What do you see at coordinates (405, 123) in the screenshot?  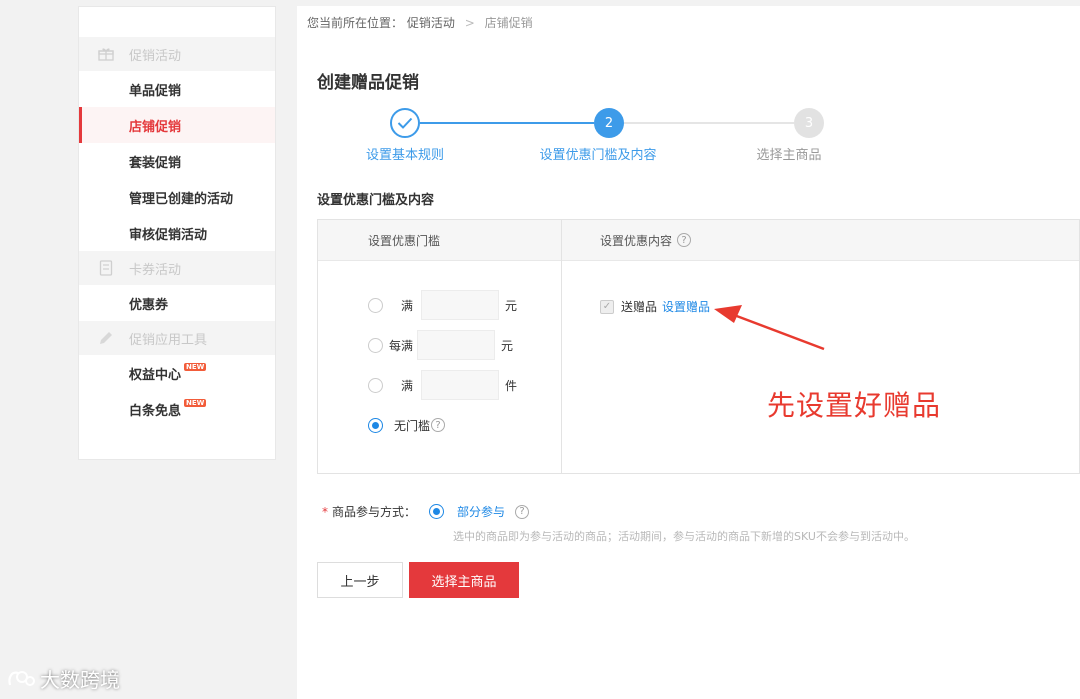 I see `step-1-done-check-icon` at bounding box center [405, 123].